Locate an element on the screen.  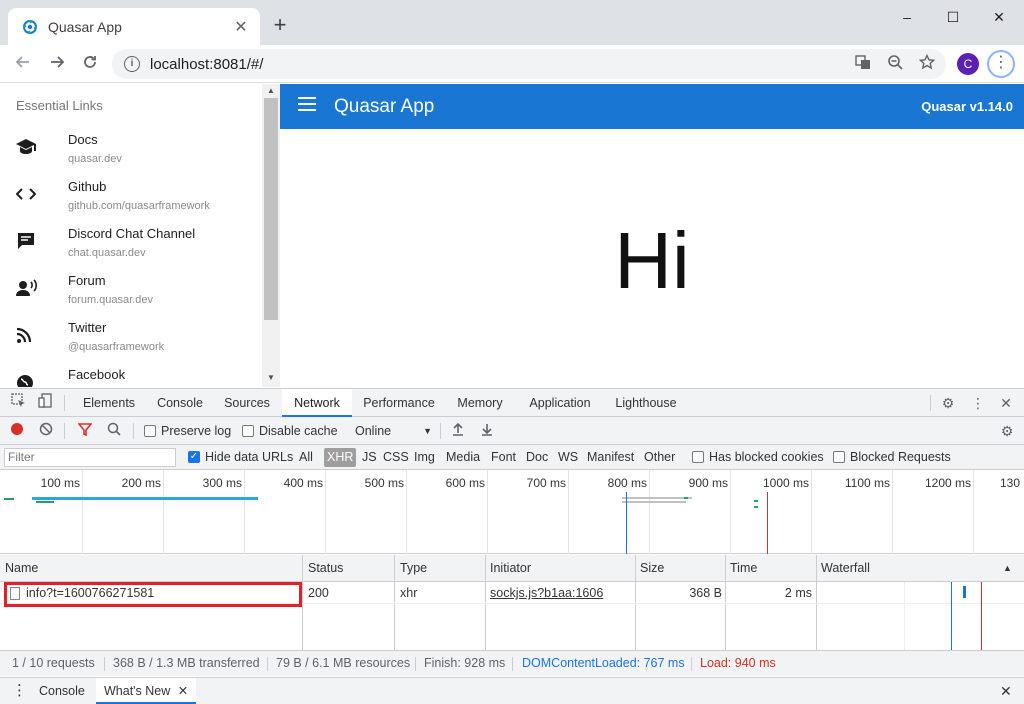
blocked-requests-checkbox: Blocked Requests is located at coordinates (892, 457).